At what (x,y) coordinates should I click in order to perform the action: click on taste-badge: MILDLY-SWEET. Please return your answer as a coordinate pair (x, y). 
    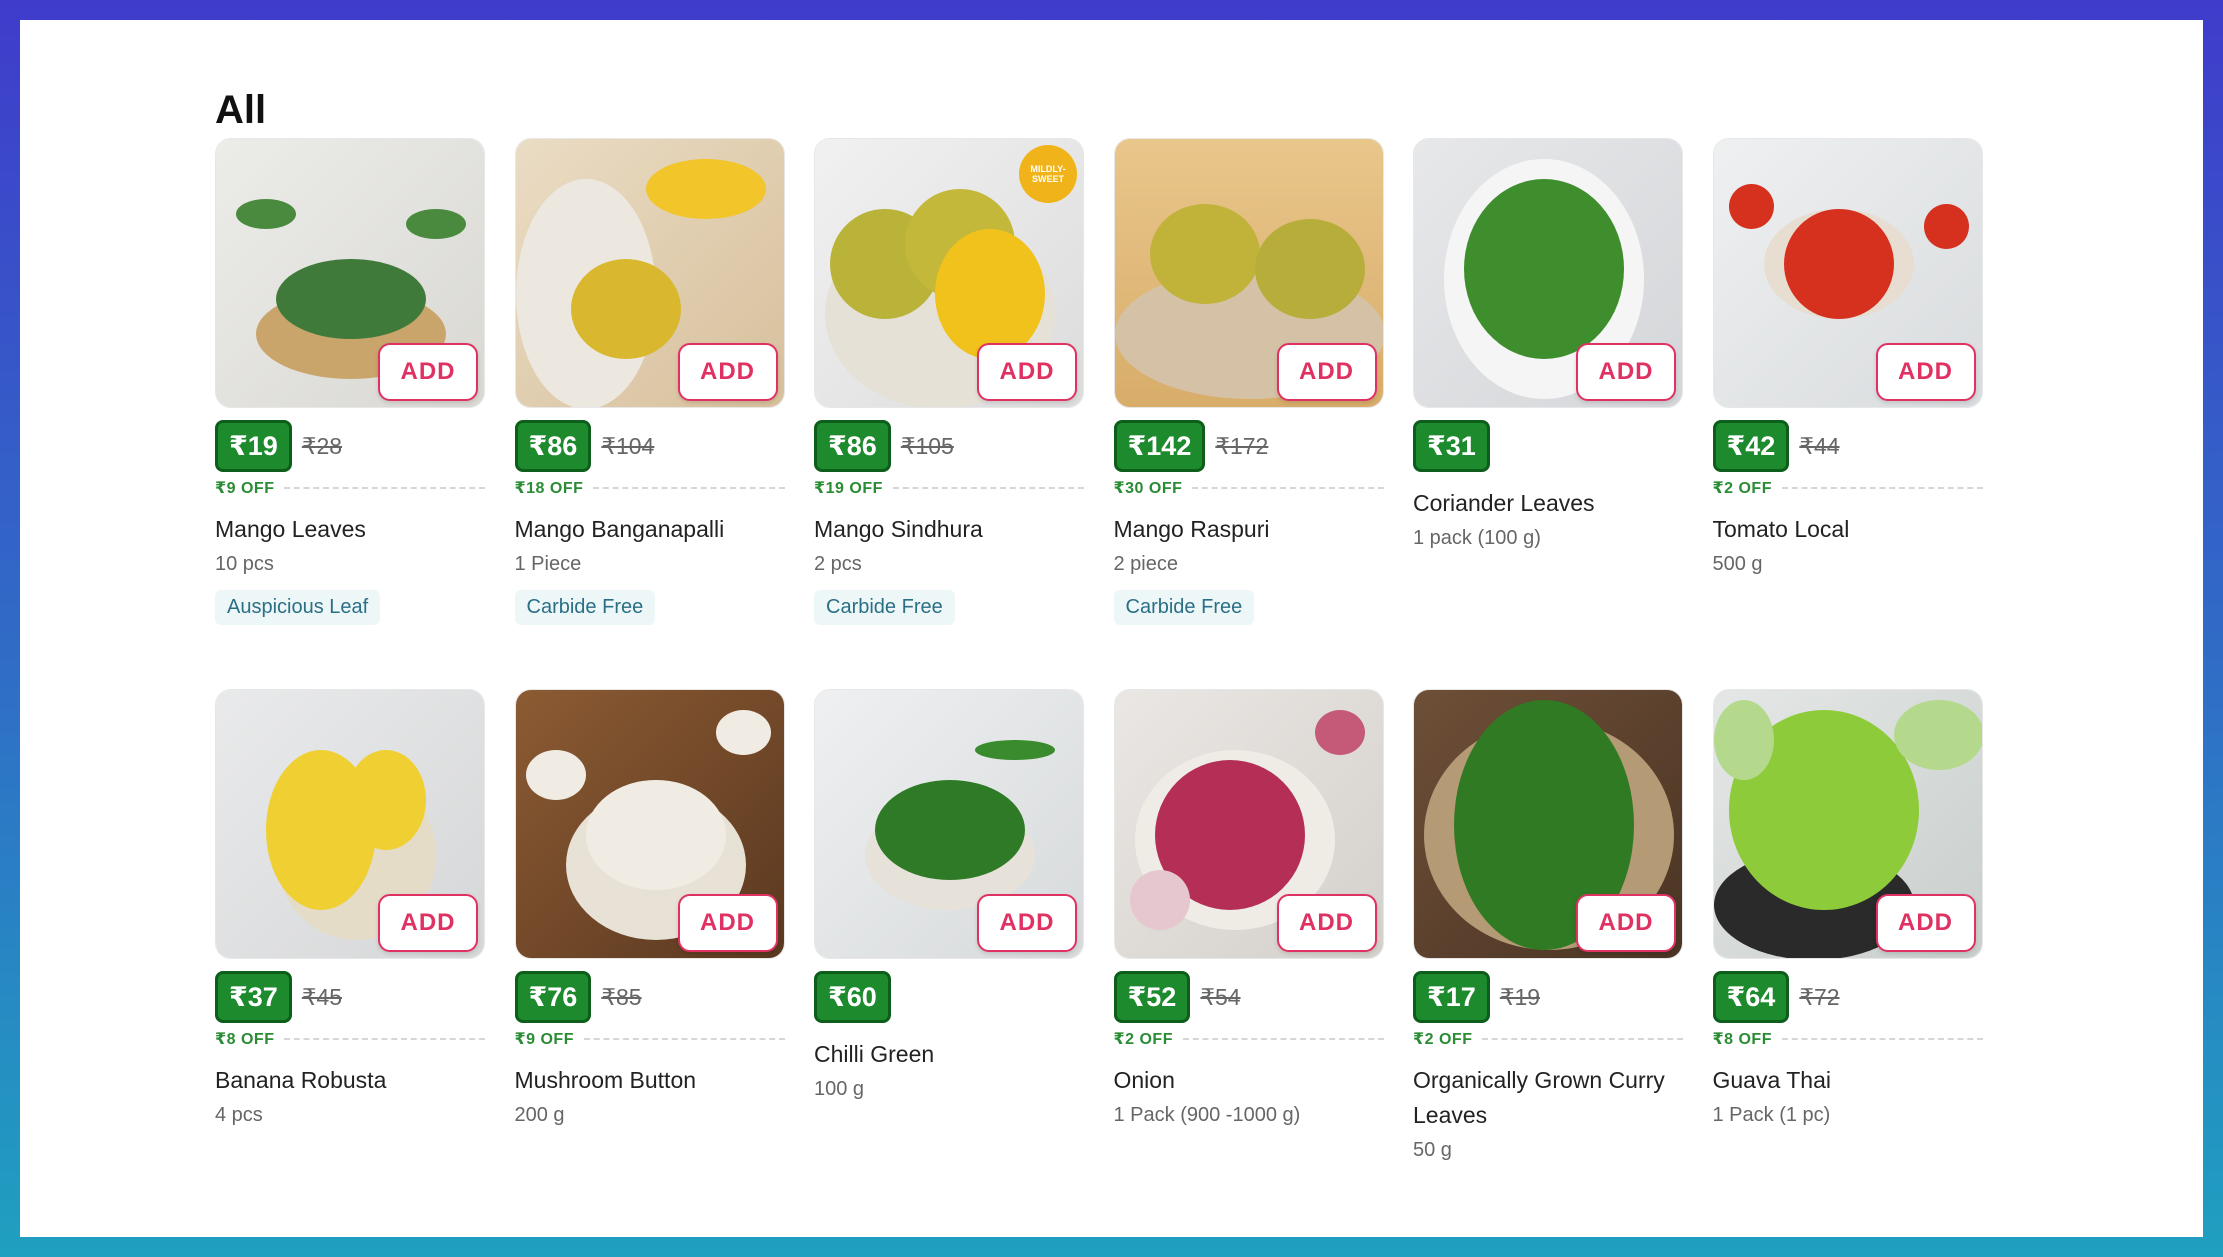
    Looking at the image, I should click on (1048, 174).